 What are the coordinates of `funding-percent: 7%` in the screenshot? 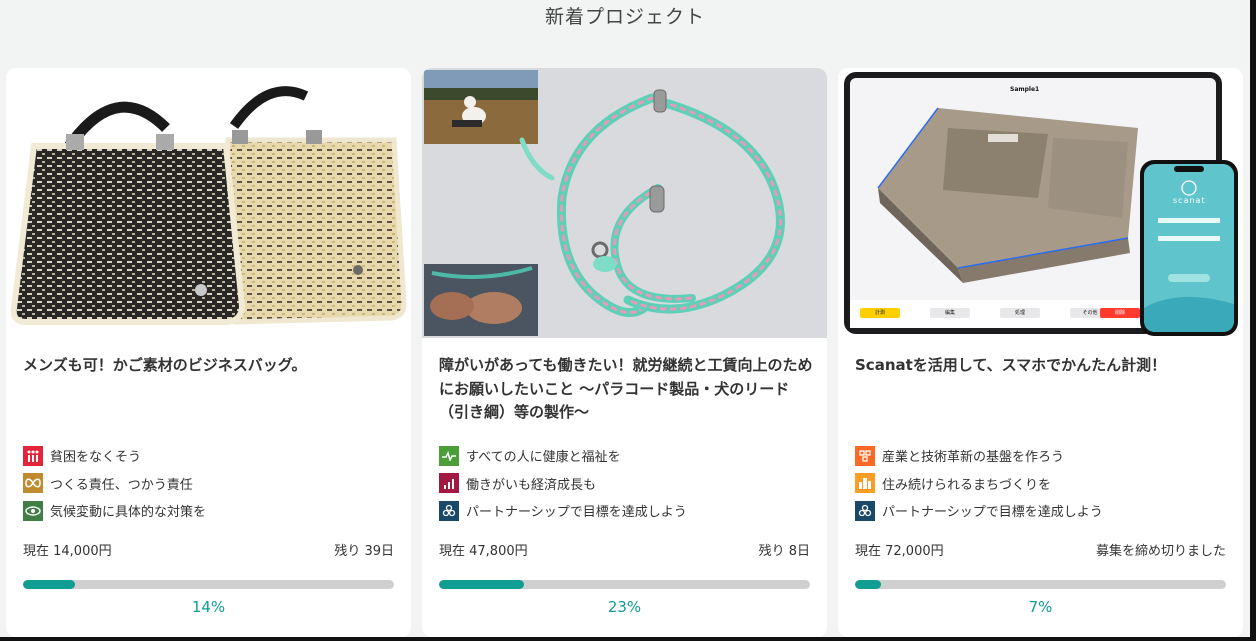 It's located at (1040, 607).